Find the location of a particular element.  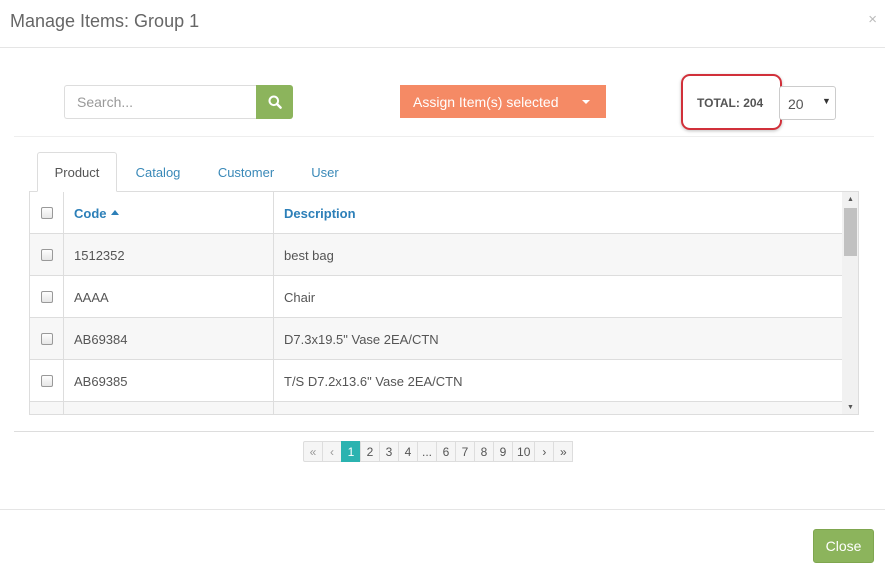

page-6-button: 6 is located at coordinates (446, 451).